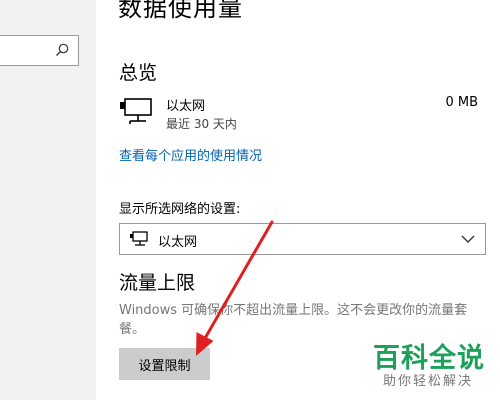 The image size is (500, 400). What do you see at coordinates (178, 242) in the screenshot?
I see `network-dropdown-value: 以太网` at bounding box center [178, 242].